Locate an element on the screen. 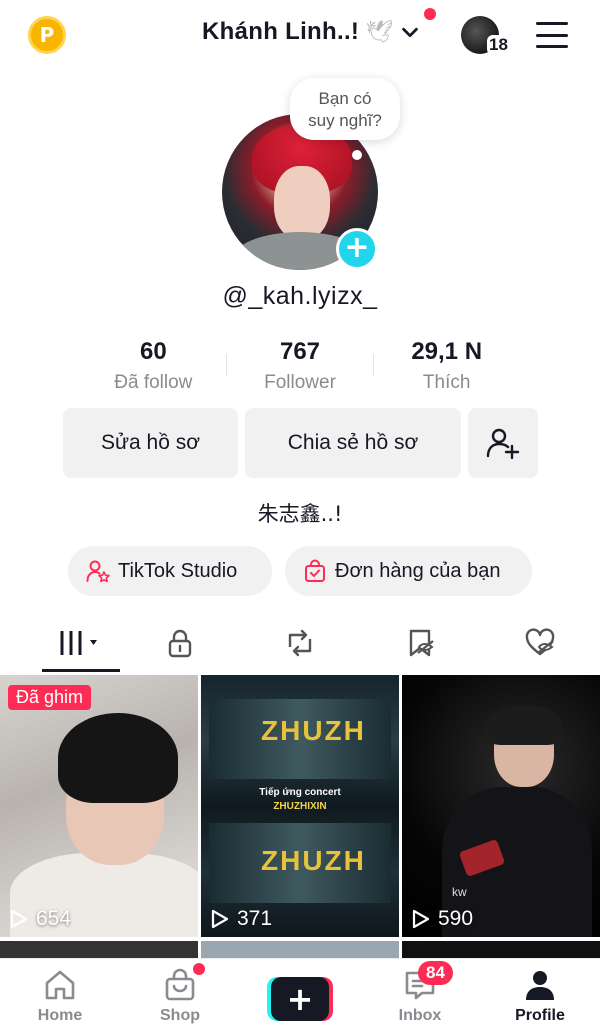 This screenshot has width=600, height=1035. thought-line-2: suy nghĩ? is located at coordinates (345, 120).